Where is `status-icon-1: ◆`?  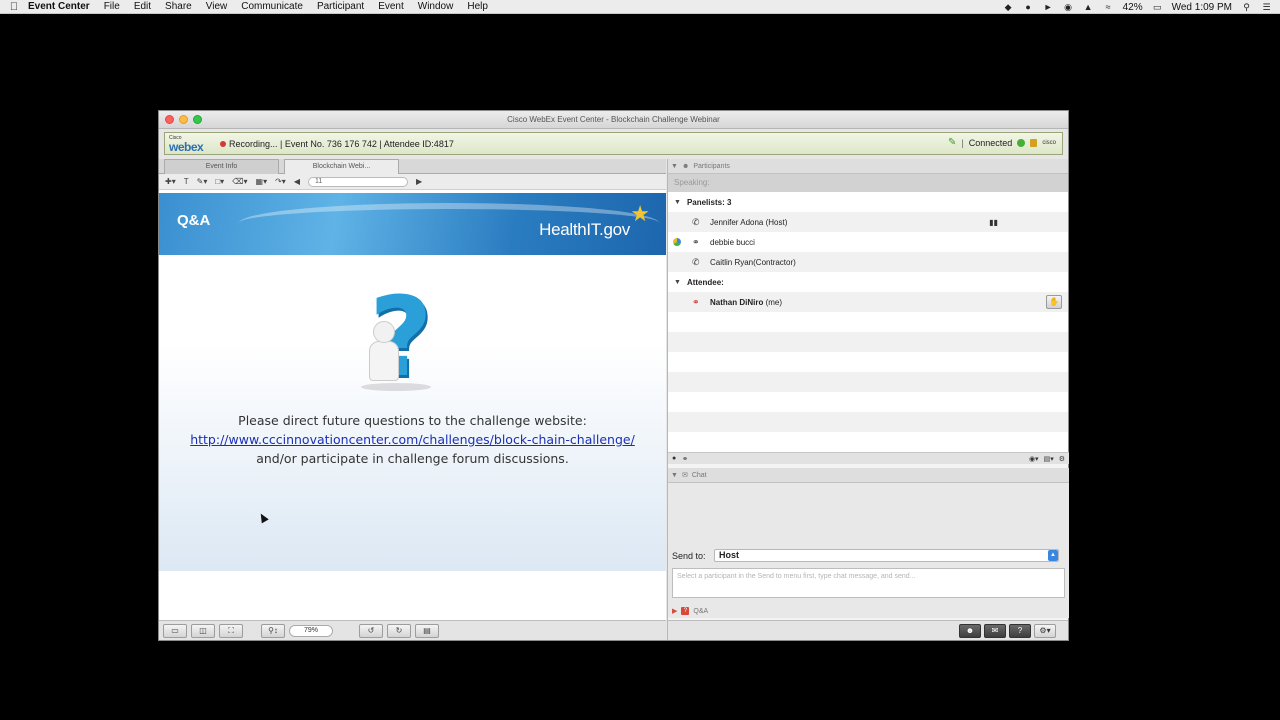 status-icon-1: ◆ is located at coordinates (1008, 7).